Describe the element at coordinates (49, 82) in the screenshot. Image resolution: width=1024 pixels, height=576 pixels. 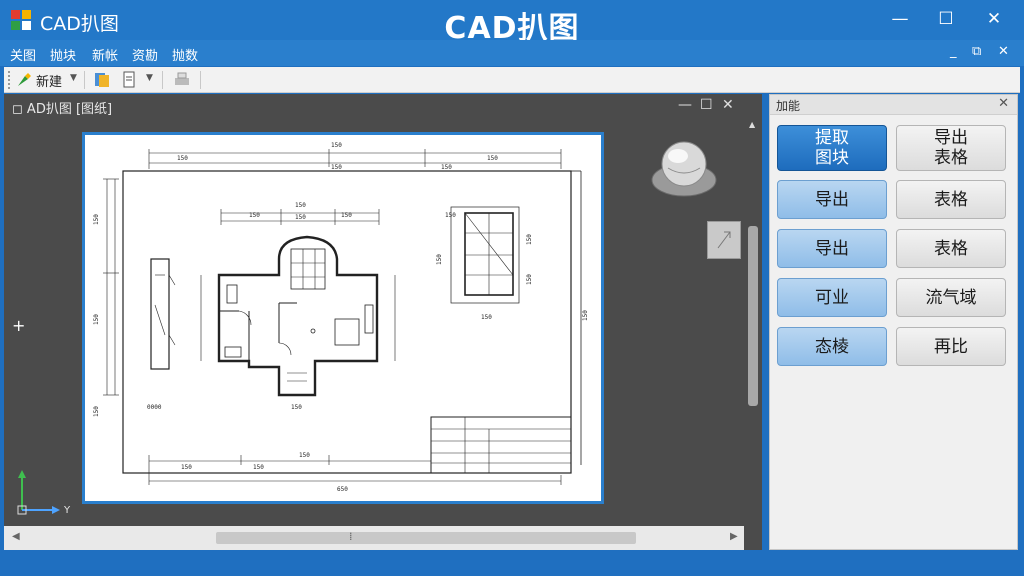
I see `new-button-label: 新建` at that location.